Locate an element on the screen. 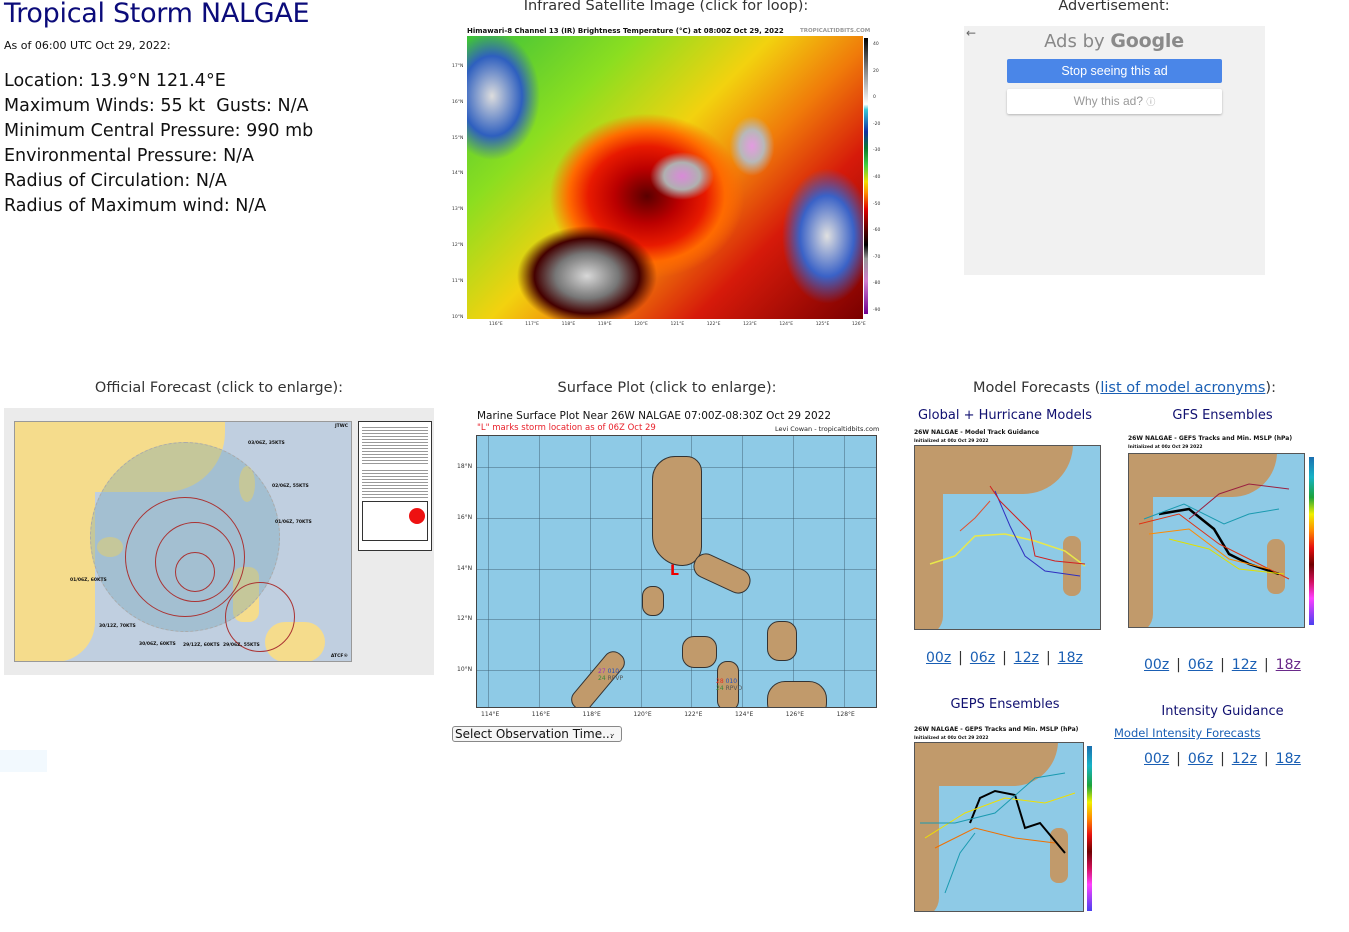  model-forecasts-suffix: ): is located at coordinates (1270, 388).